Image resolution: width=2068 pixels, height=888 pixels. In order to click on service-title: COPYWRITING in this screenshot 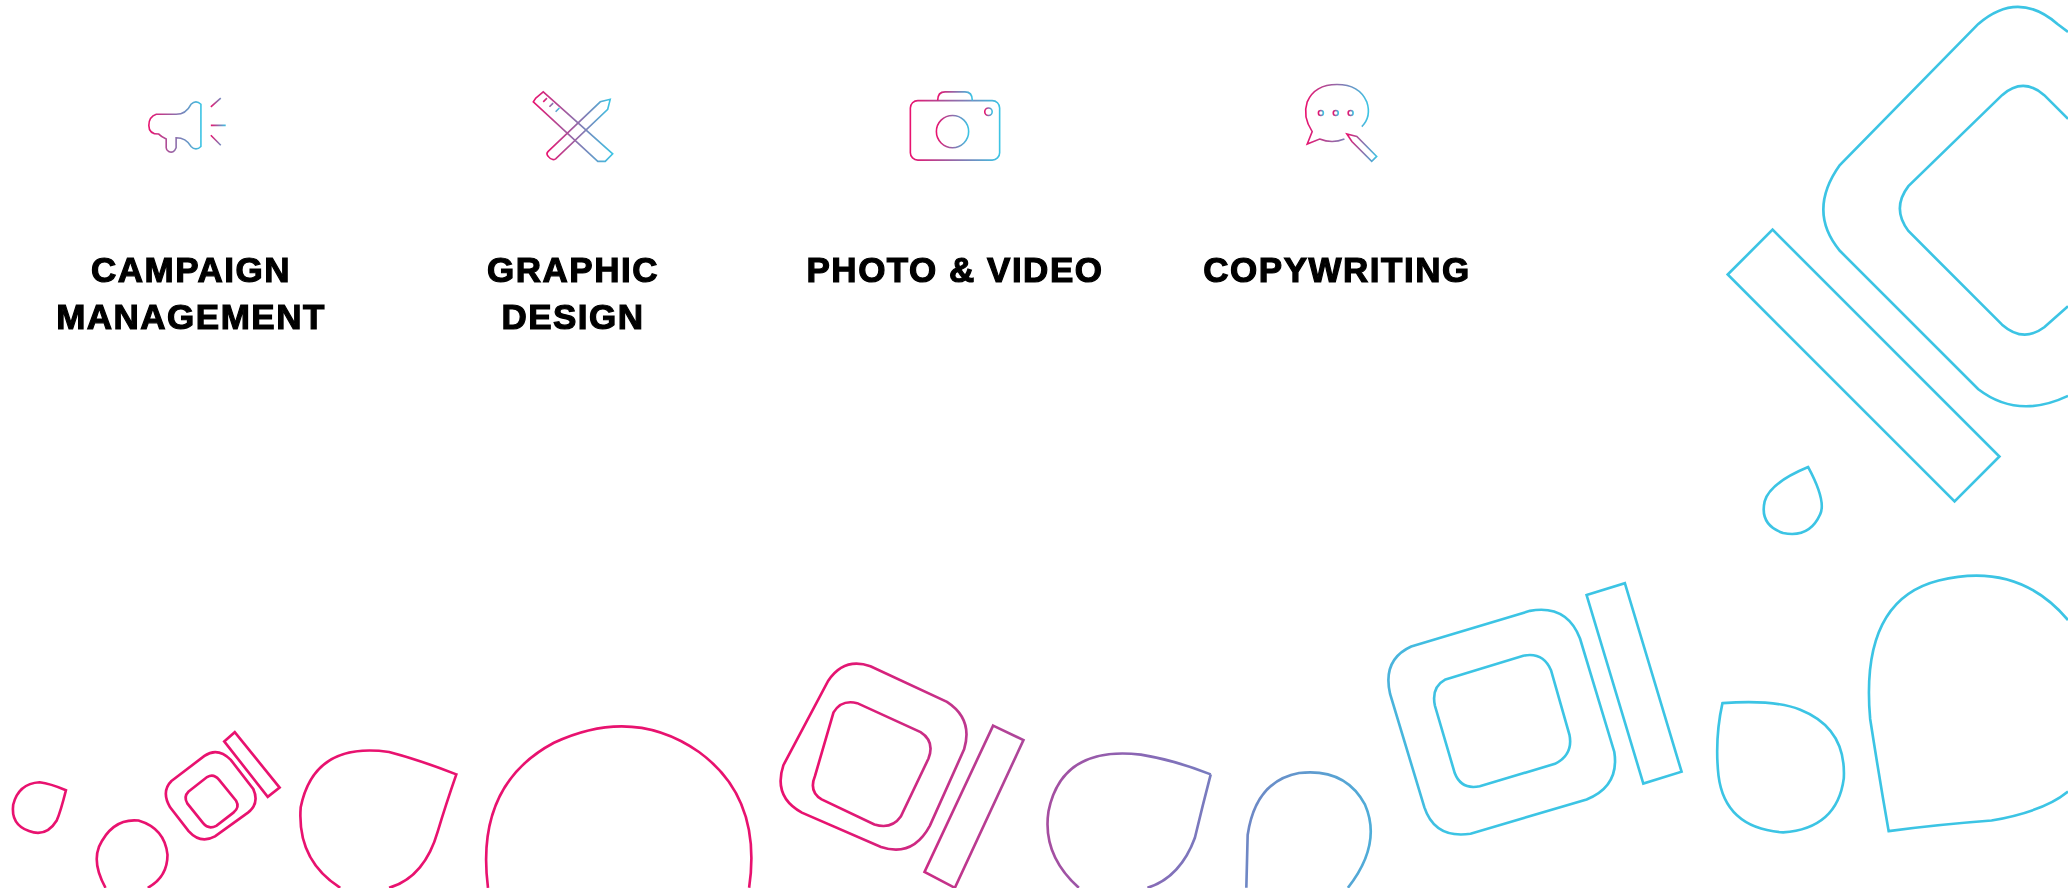, I will do `click(1337, 270)`.